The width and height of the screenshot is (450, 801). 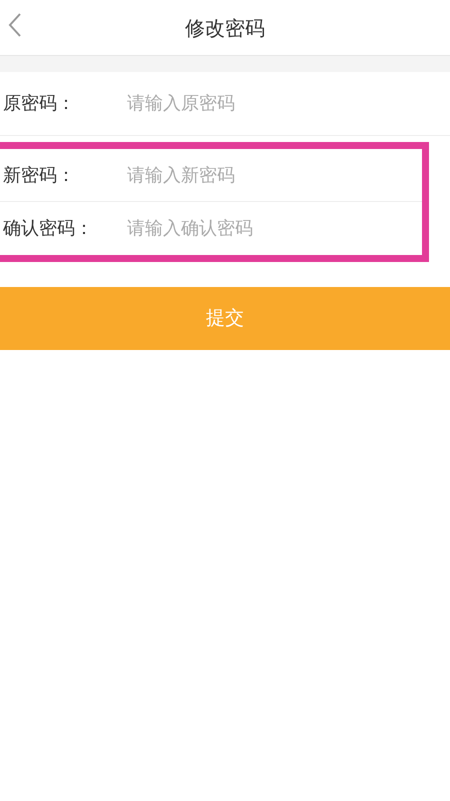 What do you see at coordinates (225, 28) in the screenshot?
I see `page-title: 修改密码` at bounding box center [225, 28].